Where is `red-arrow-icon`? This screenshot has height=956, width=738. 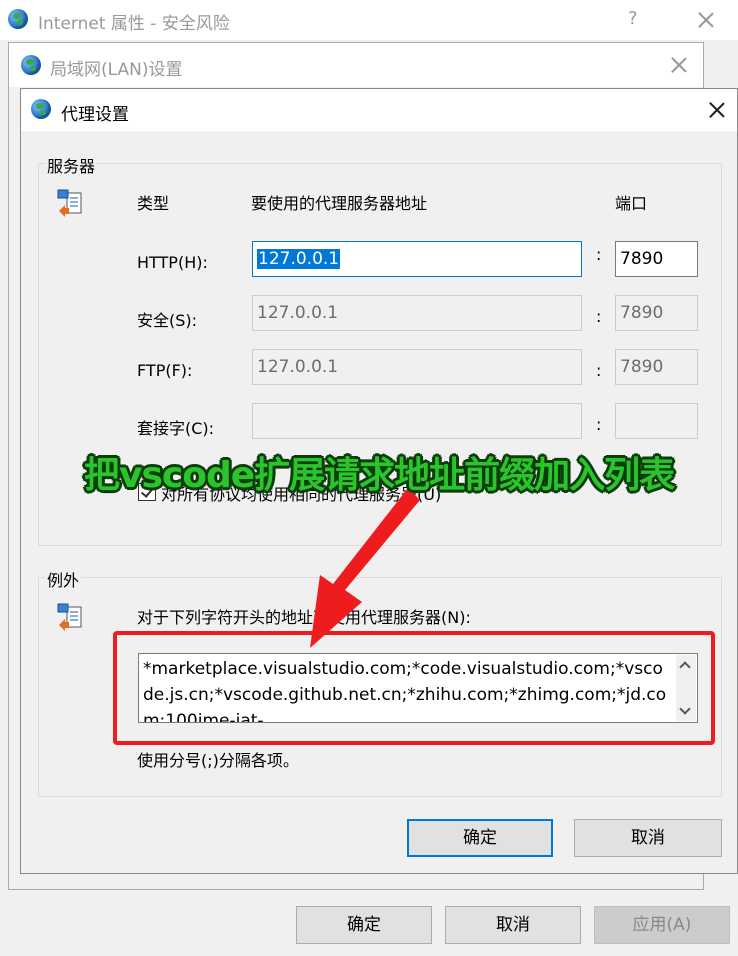 red-arrow-icon is located at coordinates (365, 568).